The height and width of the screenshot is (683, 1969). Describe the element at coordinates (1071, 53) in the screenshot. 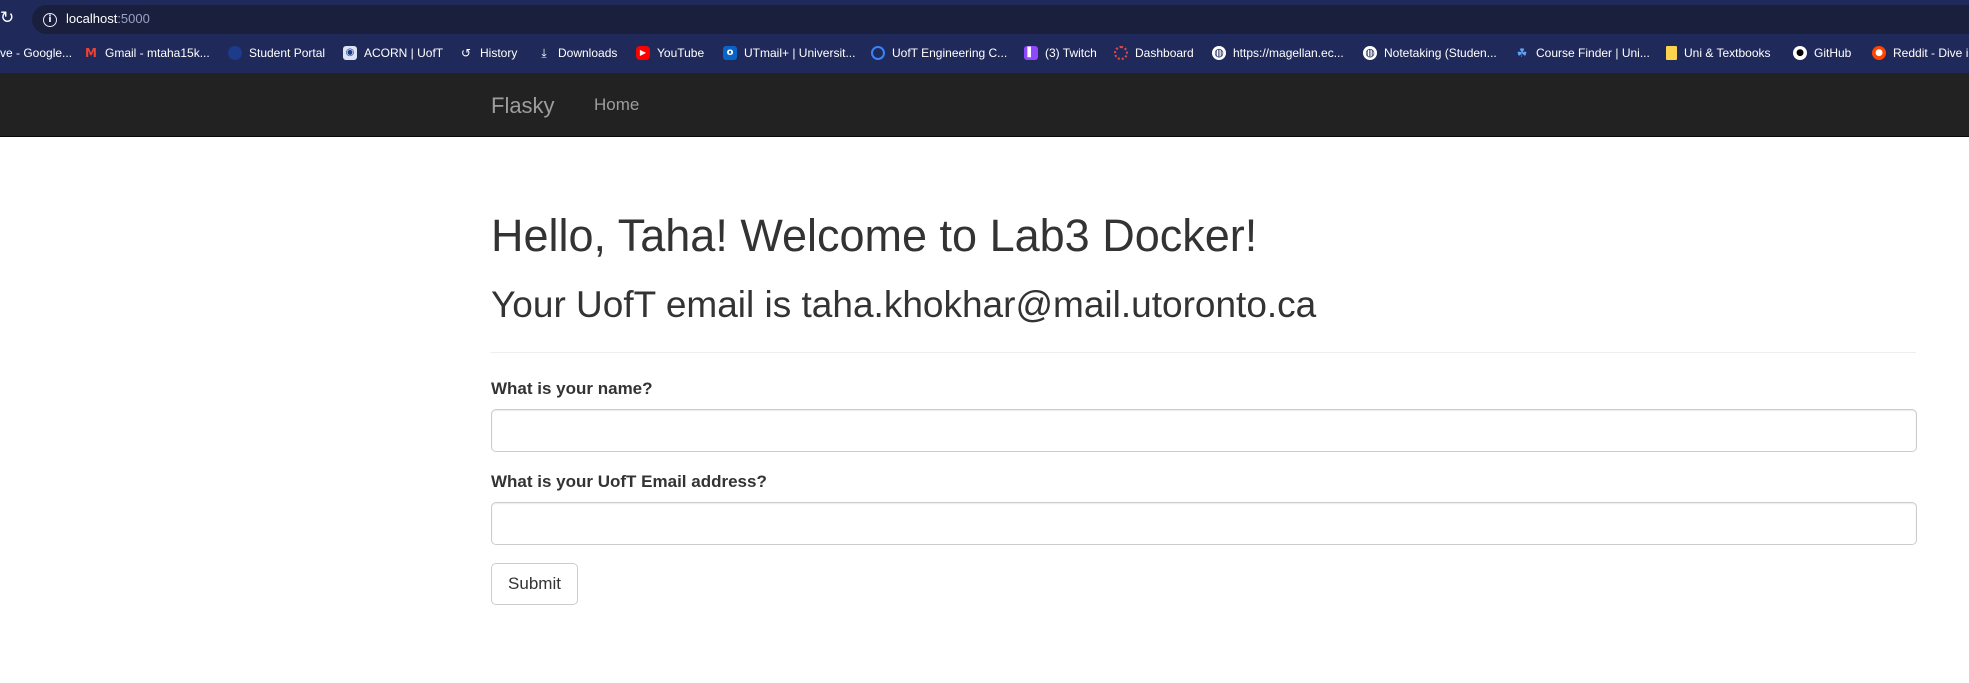

I see `bookmark-label: (3) Twitch` at that location.